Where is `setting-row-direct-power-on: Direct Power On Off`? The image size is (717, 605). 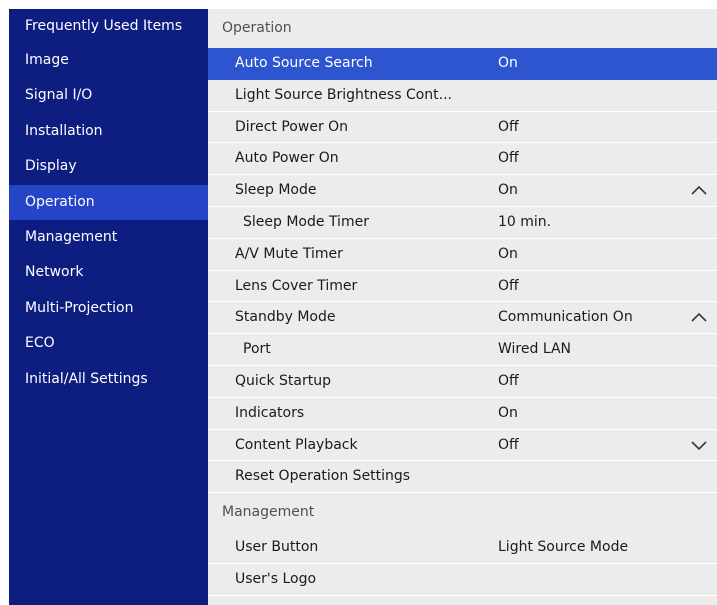
setting-row-direct-power-on: Direct Power On Off is located at coordinates (462, 128).